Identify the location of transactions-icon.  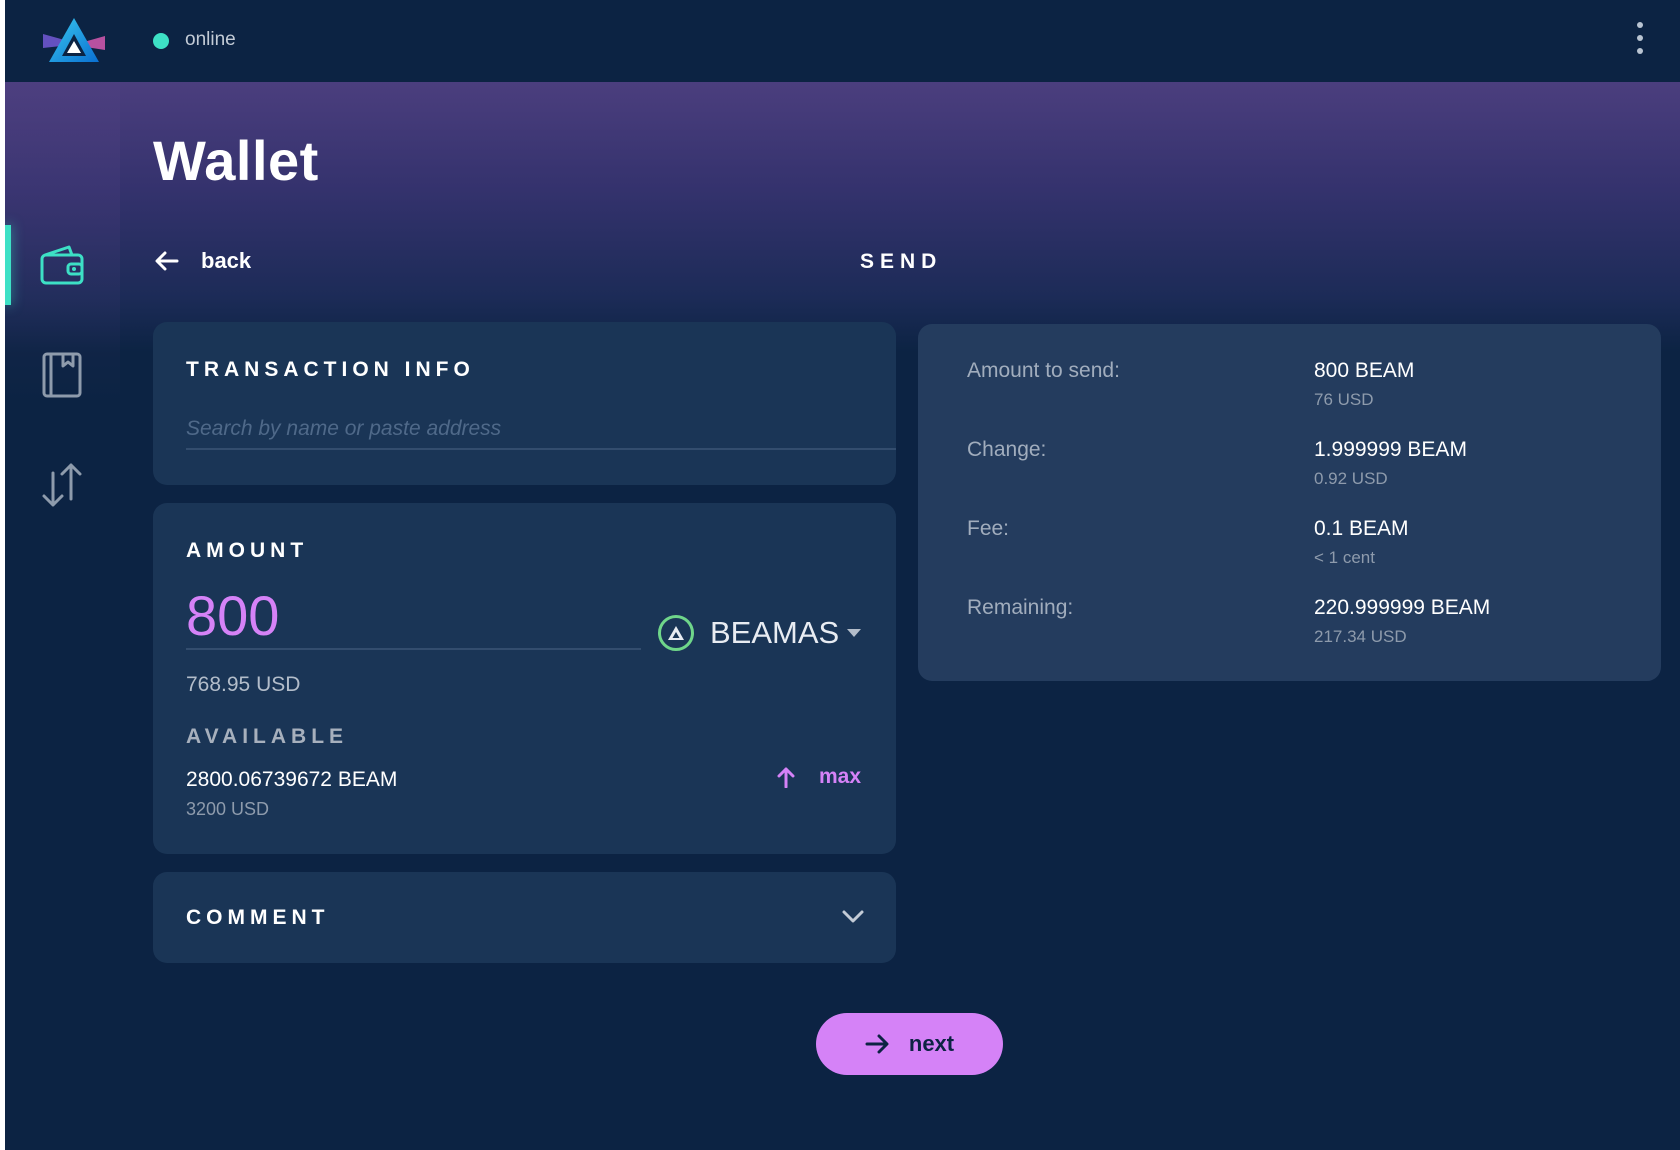
(62, 485).